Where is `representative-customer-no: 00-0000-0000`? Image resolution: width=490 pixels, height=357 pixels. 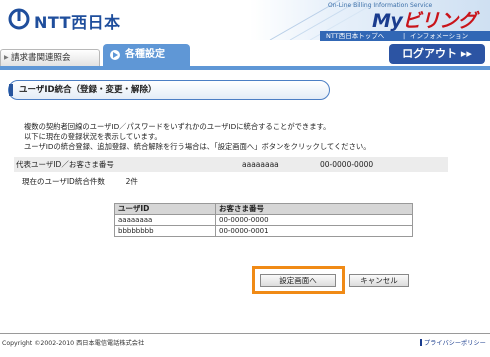 representative-customer-no: 00-0000-0000 is located at coordinates (347, 164).